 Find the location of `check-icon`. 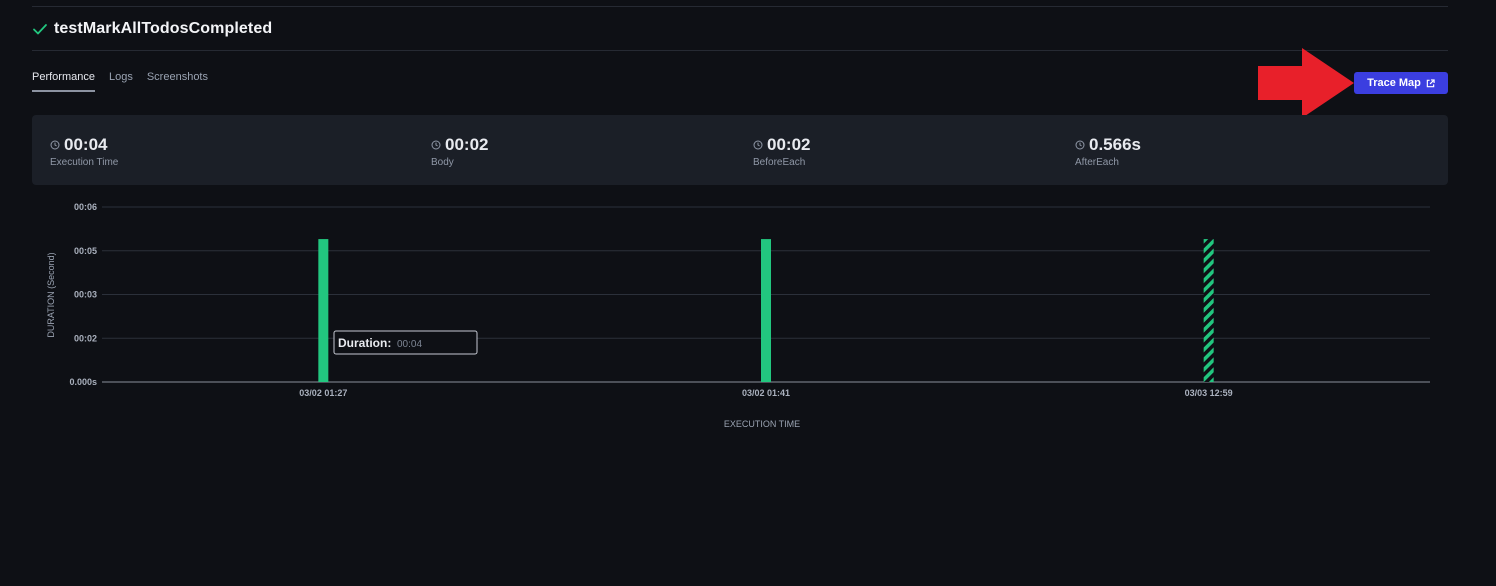

check-icon is located at coordinates (40, 29).